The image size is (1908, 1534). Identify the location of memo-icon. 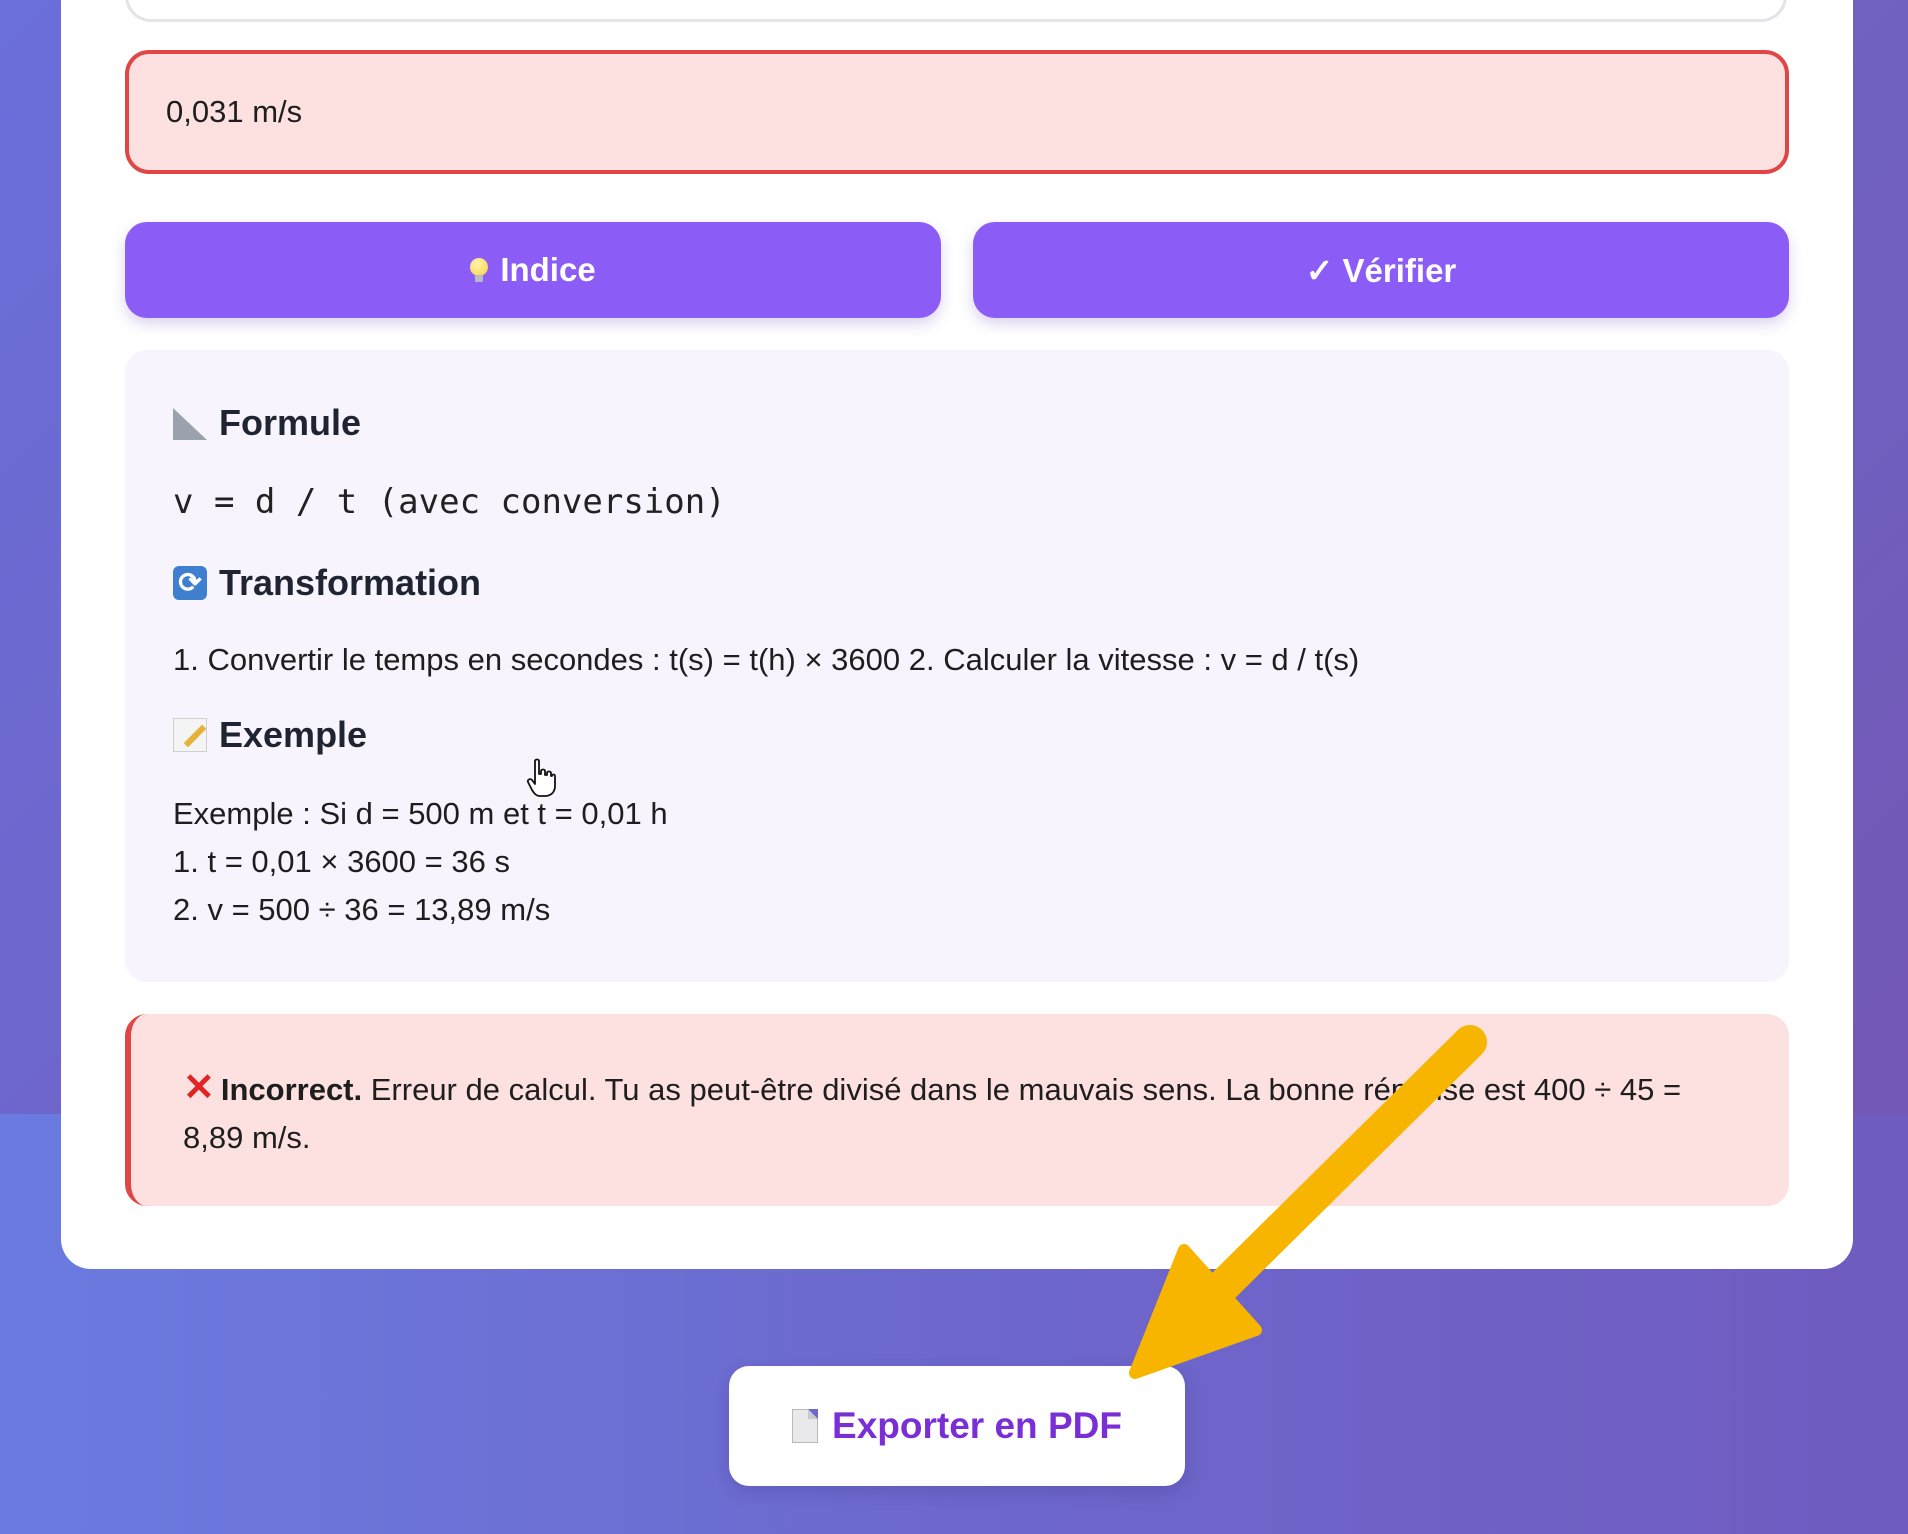
(190, 735).